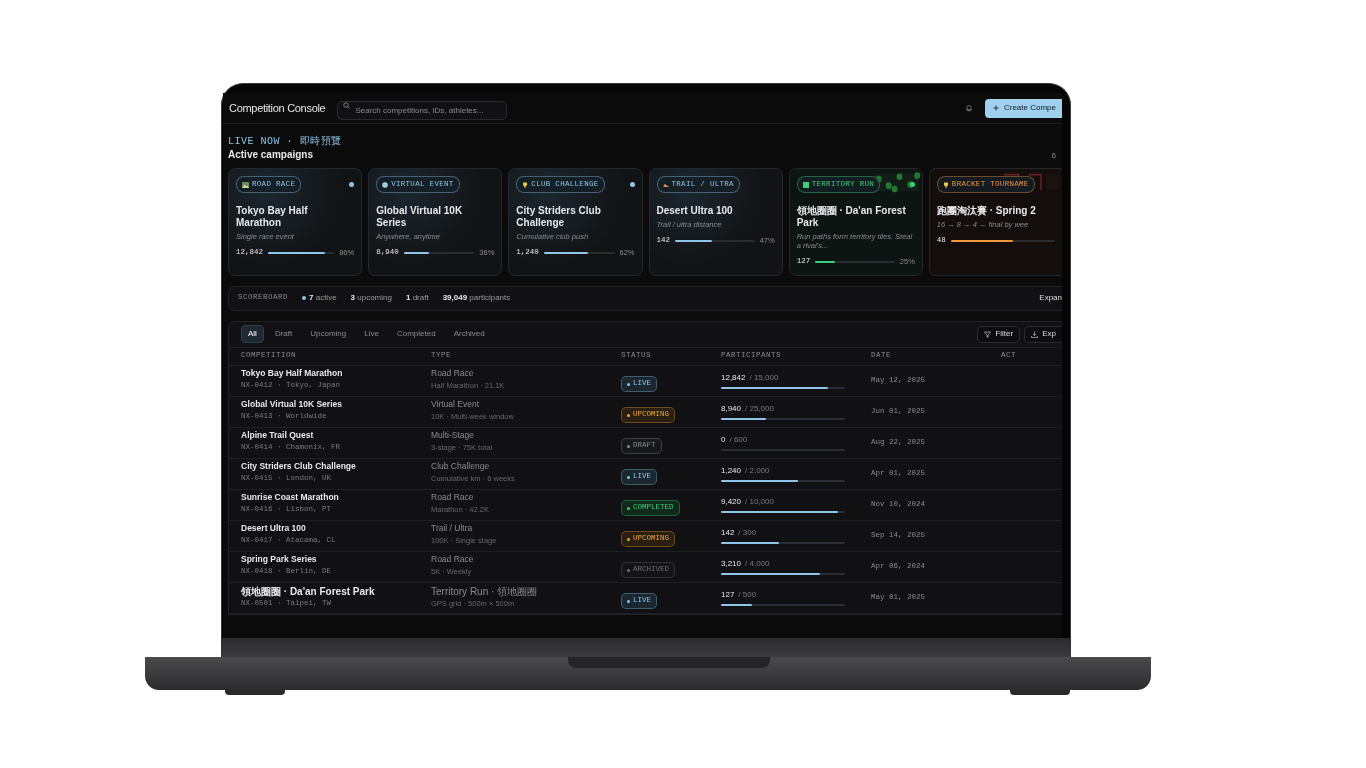  What do you see at coordinates (747, 594) in the screenshot?
I see `participant-capacity: / 500` at bounding box center [747, 594].